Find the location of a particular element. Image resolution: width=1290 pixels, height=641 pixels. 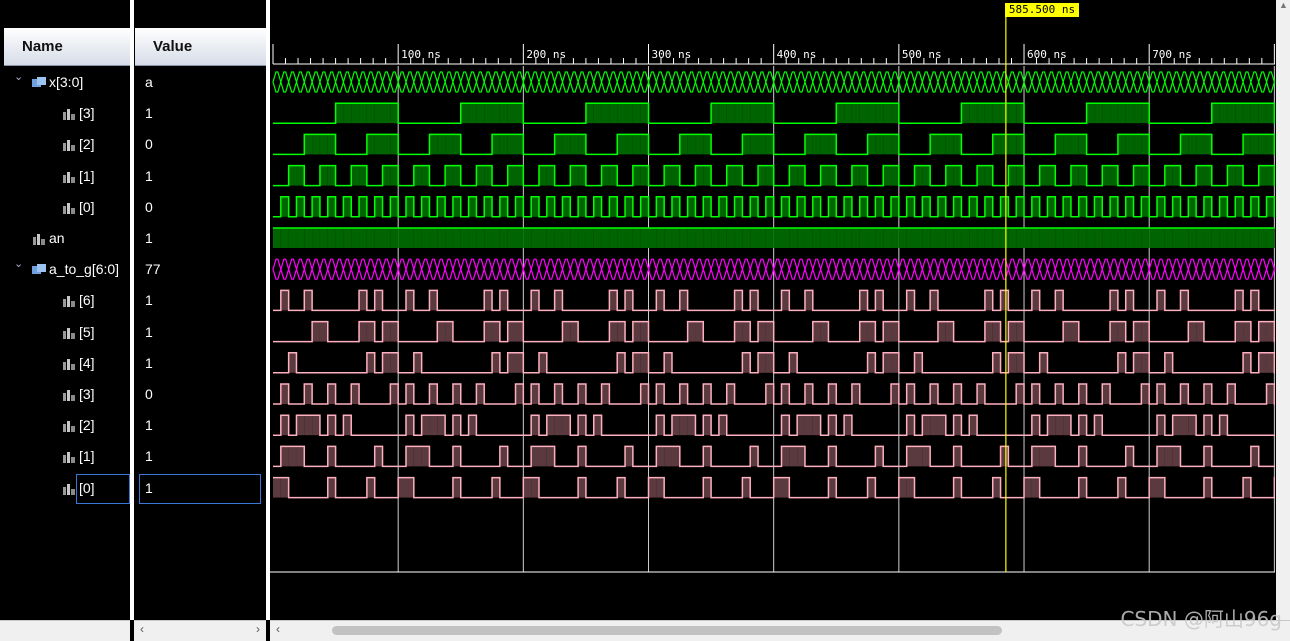

selected-value-box is located at coordinates (200, 488).